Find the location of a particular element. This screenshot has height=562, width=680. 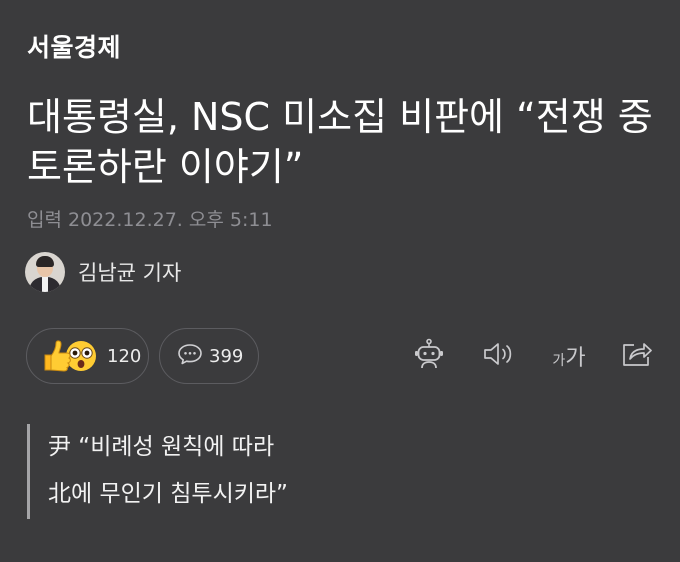

font-size-big-label: 가 is located at coordinates (575, 358).